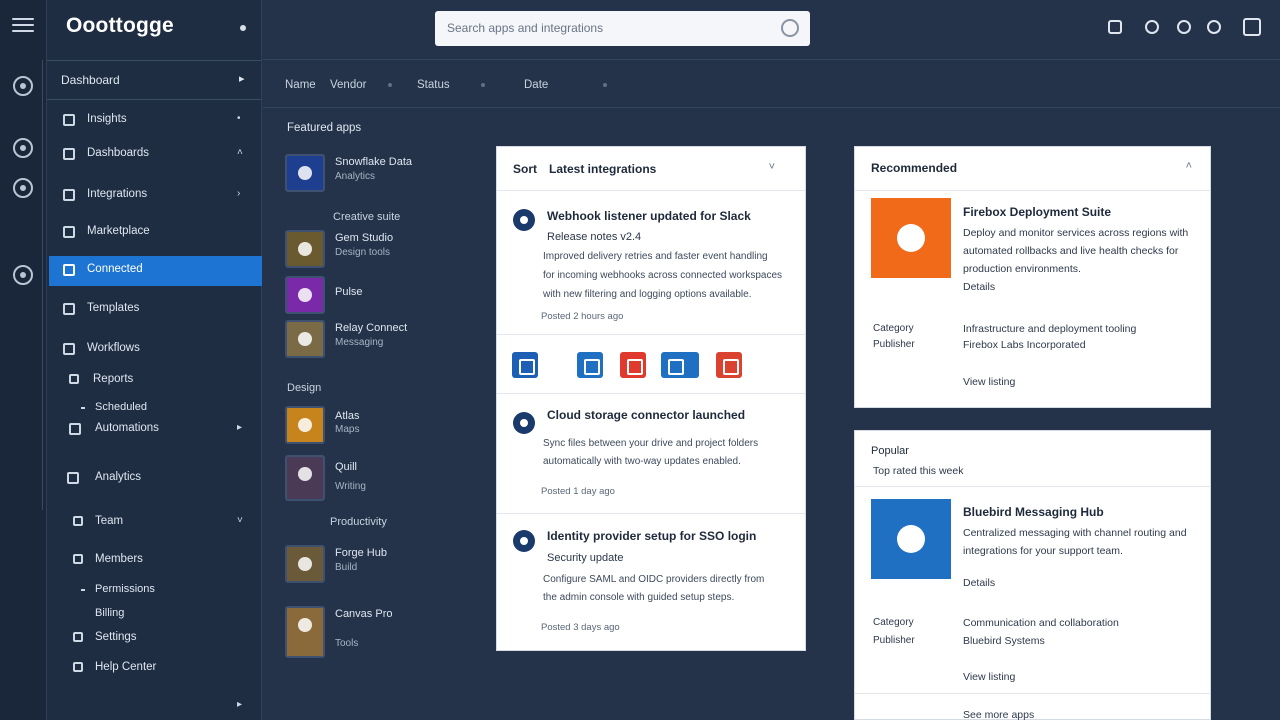 The height and width of the screenshot is (720, 1280). I want to click on icon-rail, so click(23, 360).